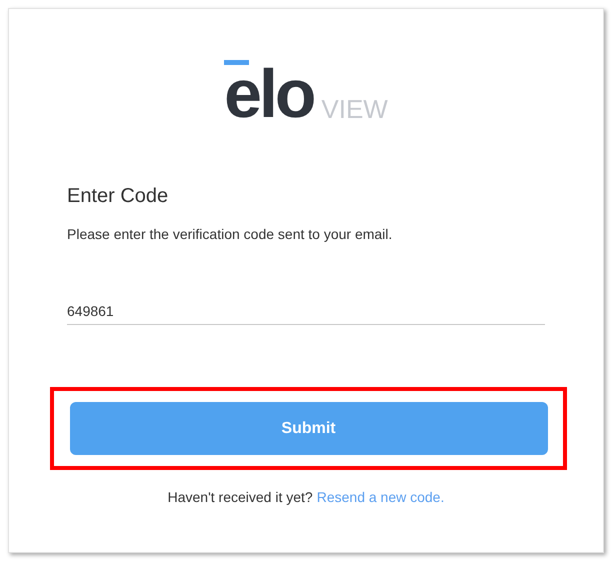 This screenshot has height=561, width=612. I want to click on heading: Enter Code, so click(117, 196).